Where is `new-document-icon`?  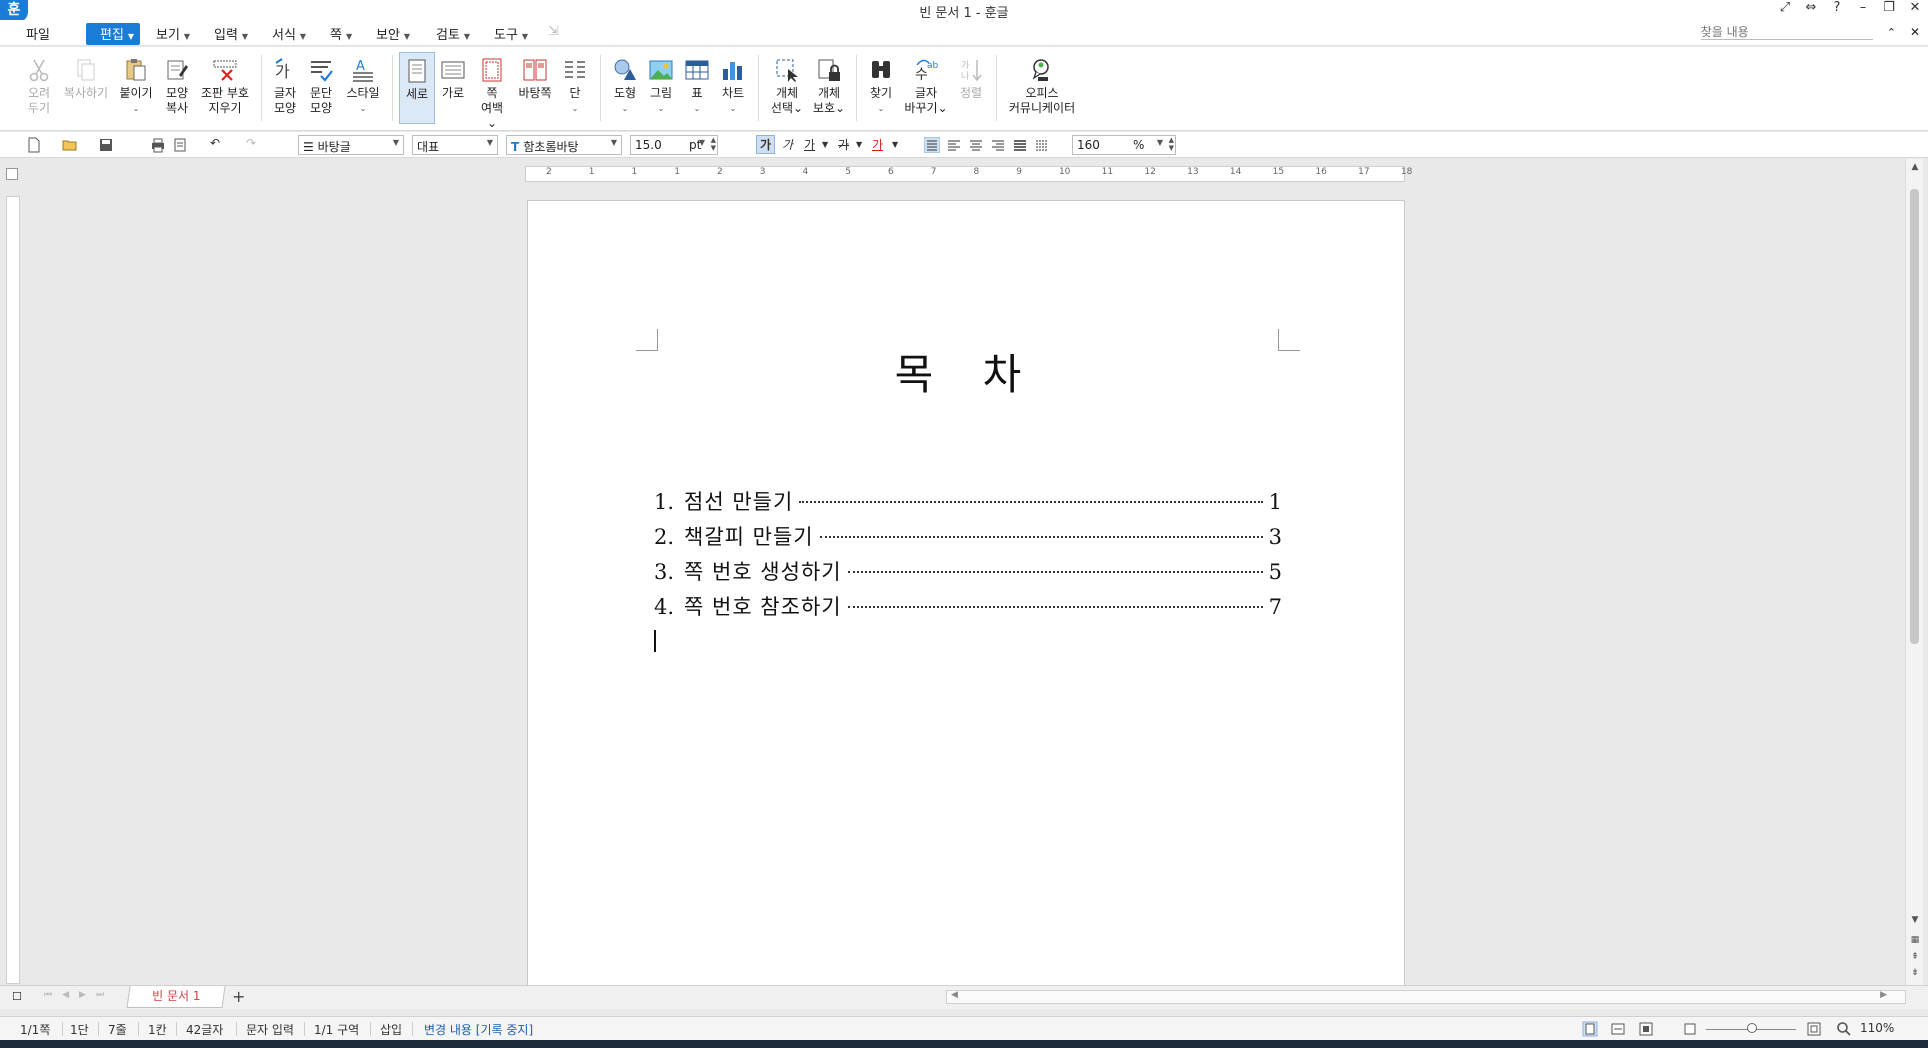 new-document-icon is located at coordinates (34, 145).